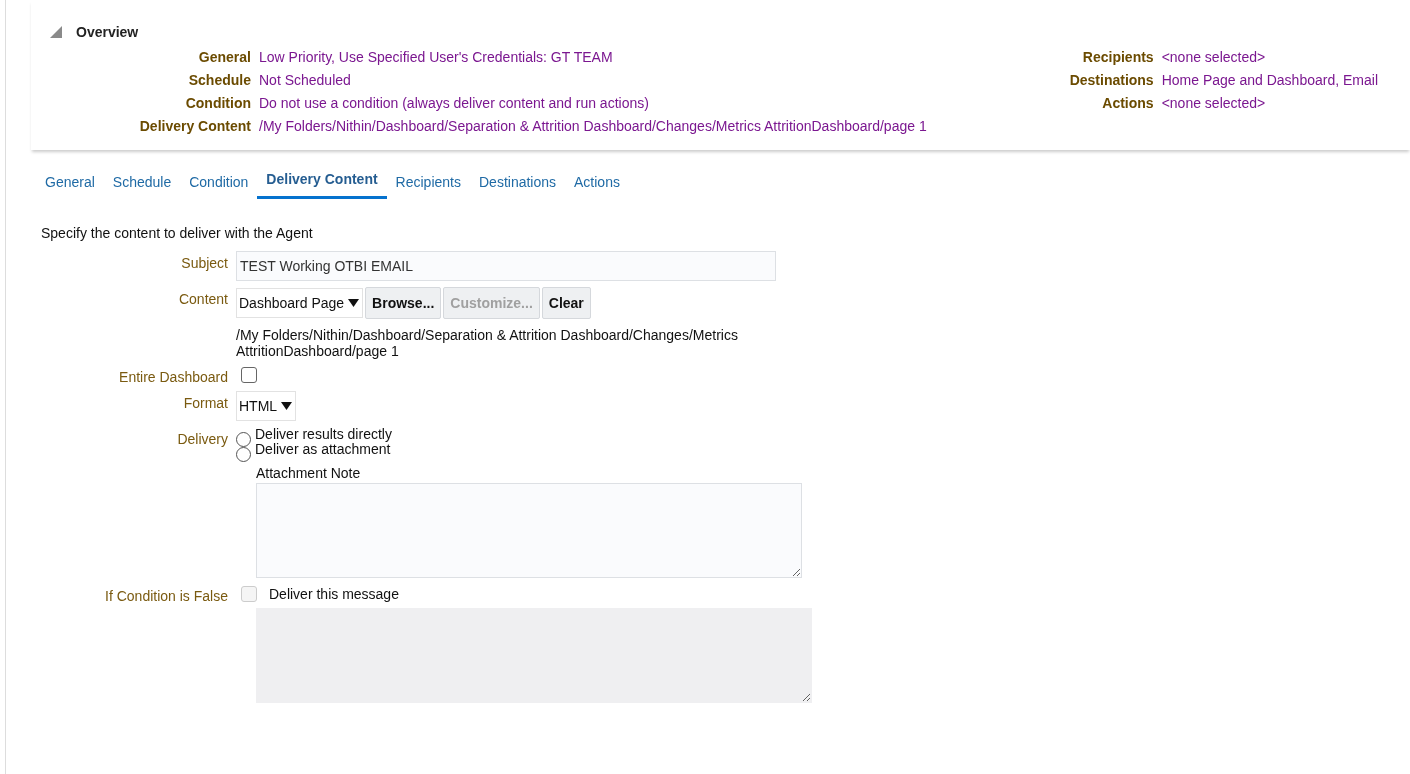 The height and width of the screenshot is (774, 1410). What do you see at coordinates (202, 298) in the screenshot?
I see `field-label: Content` at bounding box center [202, 298].